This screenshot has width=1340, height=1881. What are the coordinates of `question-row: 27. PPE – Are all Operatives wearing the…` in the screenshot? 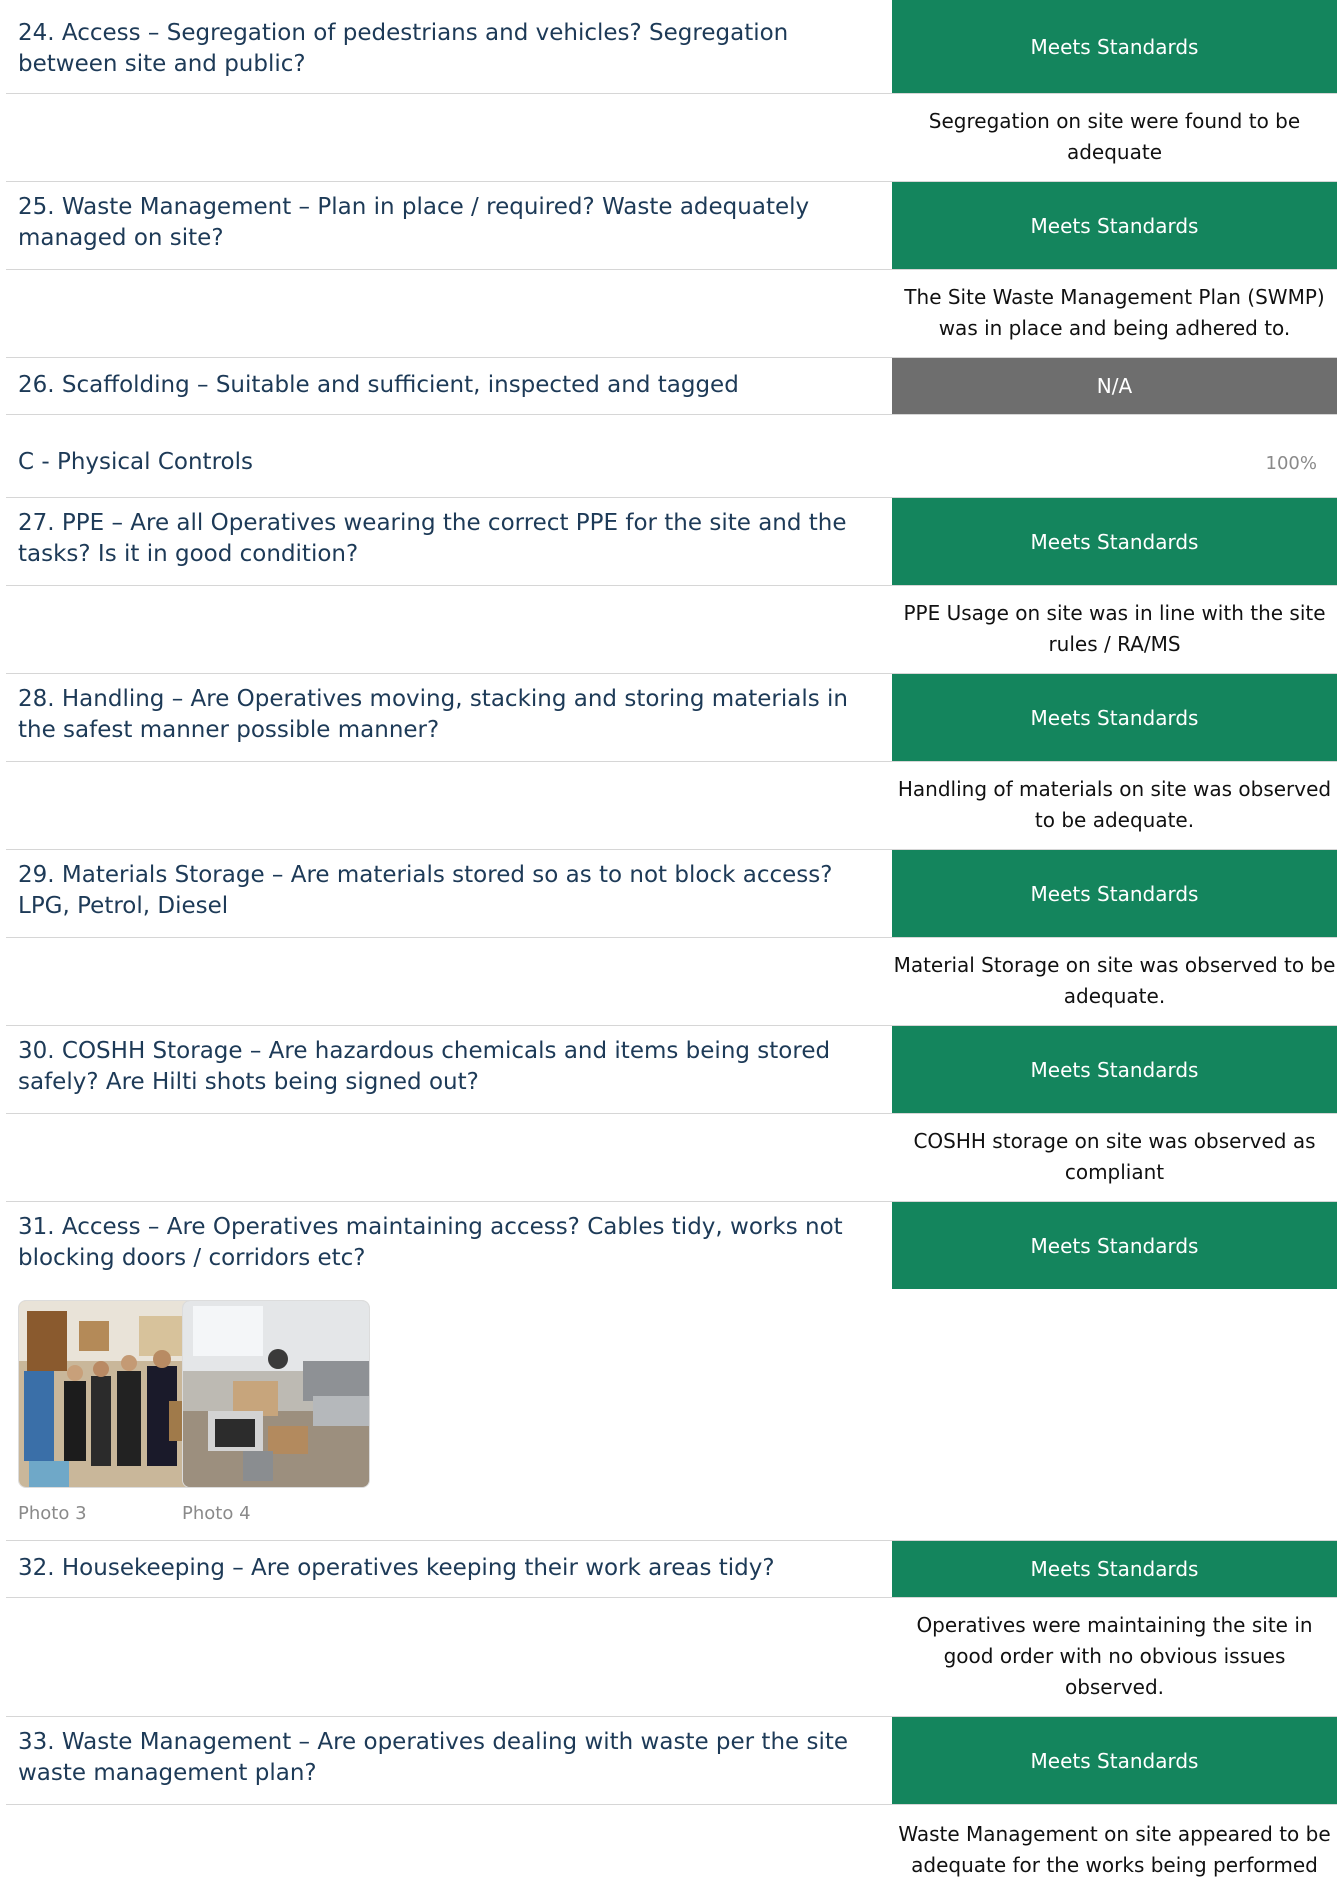 It's located at (671, 542).